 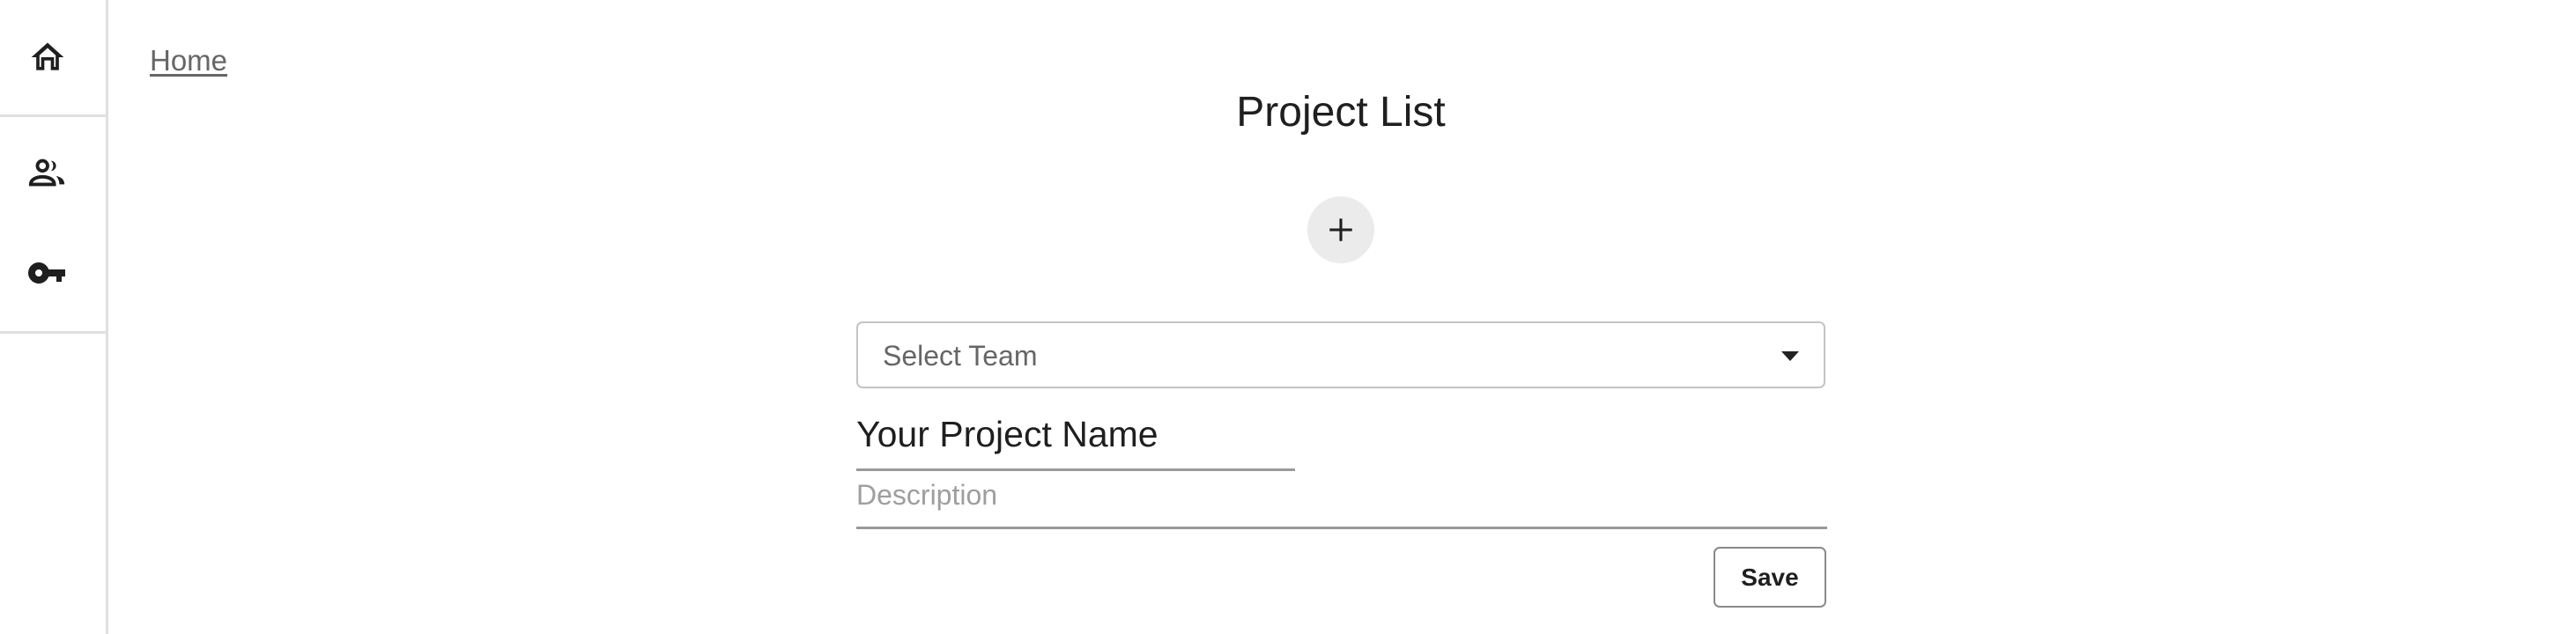 What do you see at coordinates (1341, 112) in the screenshot?
I see `page-title: Project List` at bounding box center [1341, 112].